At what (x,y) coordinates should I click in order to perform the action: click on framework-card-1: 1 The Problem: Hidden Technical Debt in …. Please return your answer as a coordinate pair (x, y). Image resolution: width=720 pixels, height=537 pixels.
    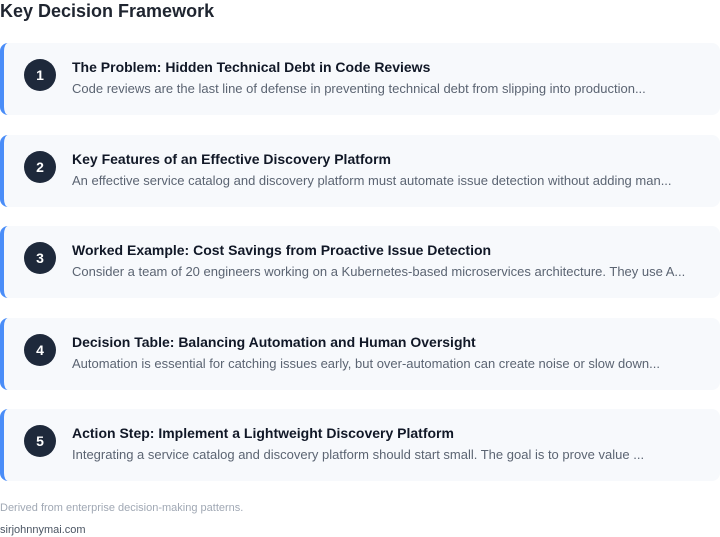
    Looking at the image, I should click on (360, 79).